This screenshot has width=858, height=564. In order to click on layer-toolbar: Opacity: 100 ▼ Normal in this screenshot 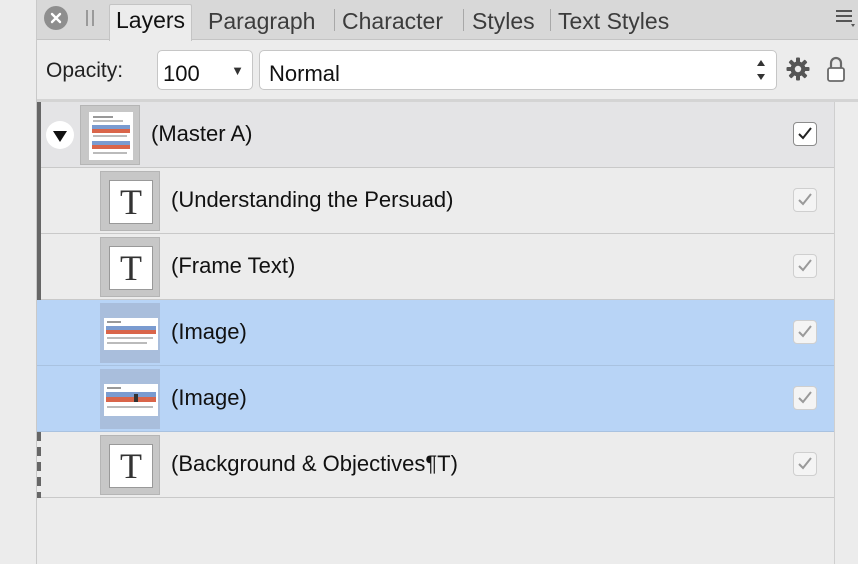, I will do `click(447, 70)`.